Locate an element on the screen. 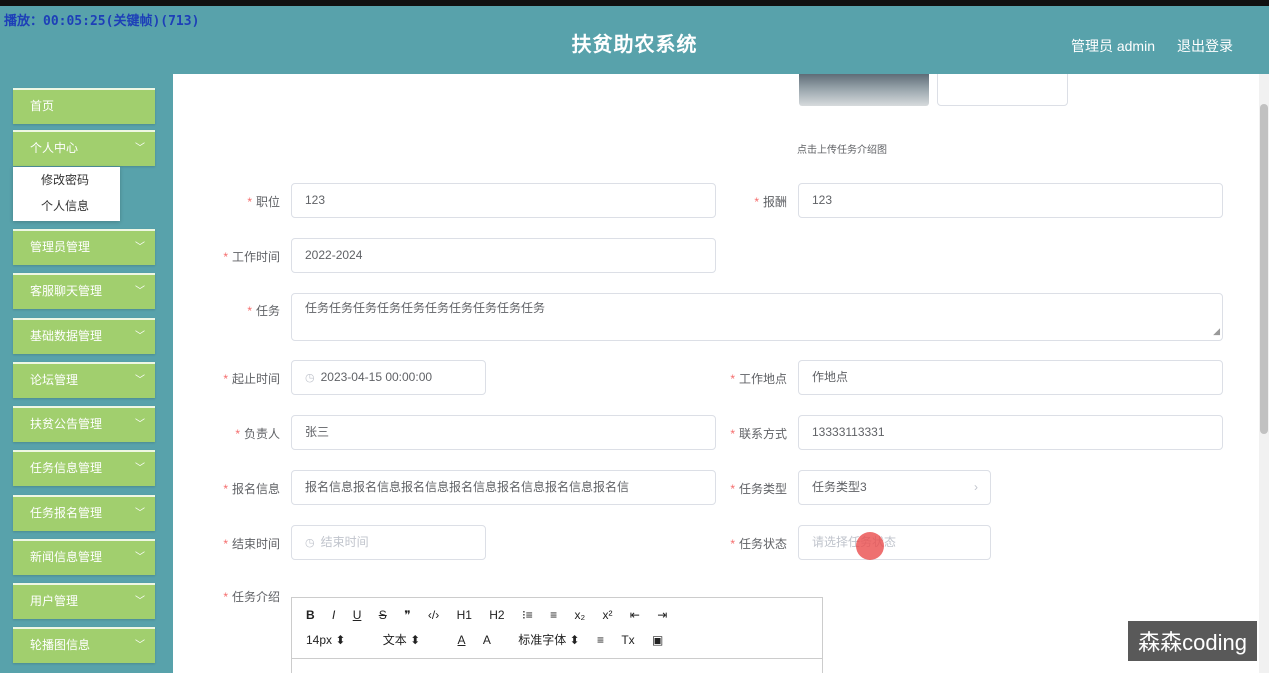 The image size is (1269, 673). start-time-picker: ◷ 2023-04-15 00:00:00 is located at coordinates (388, 377).